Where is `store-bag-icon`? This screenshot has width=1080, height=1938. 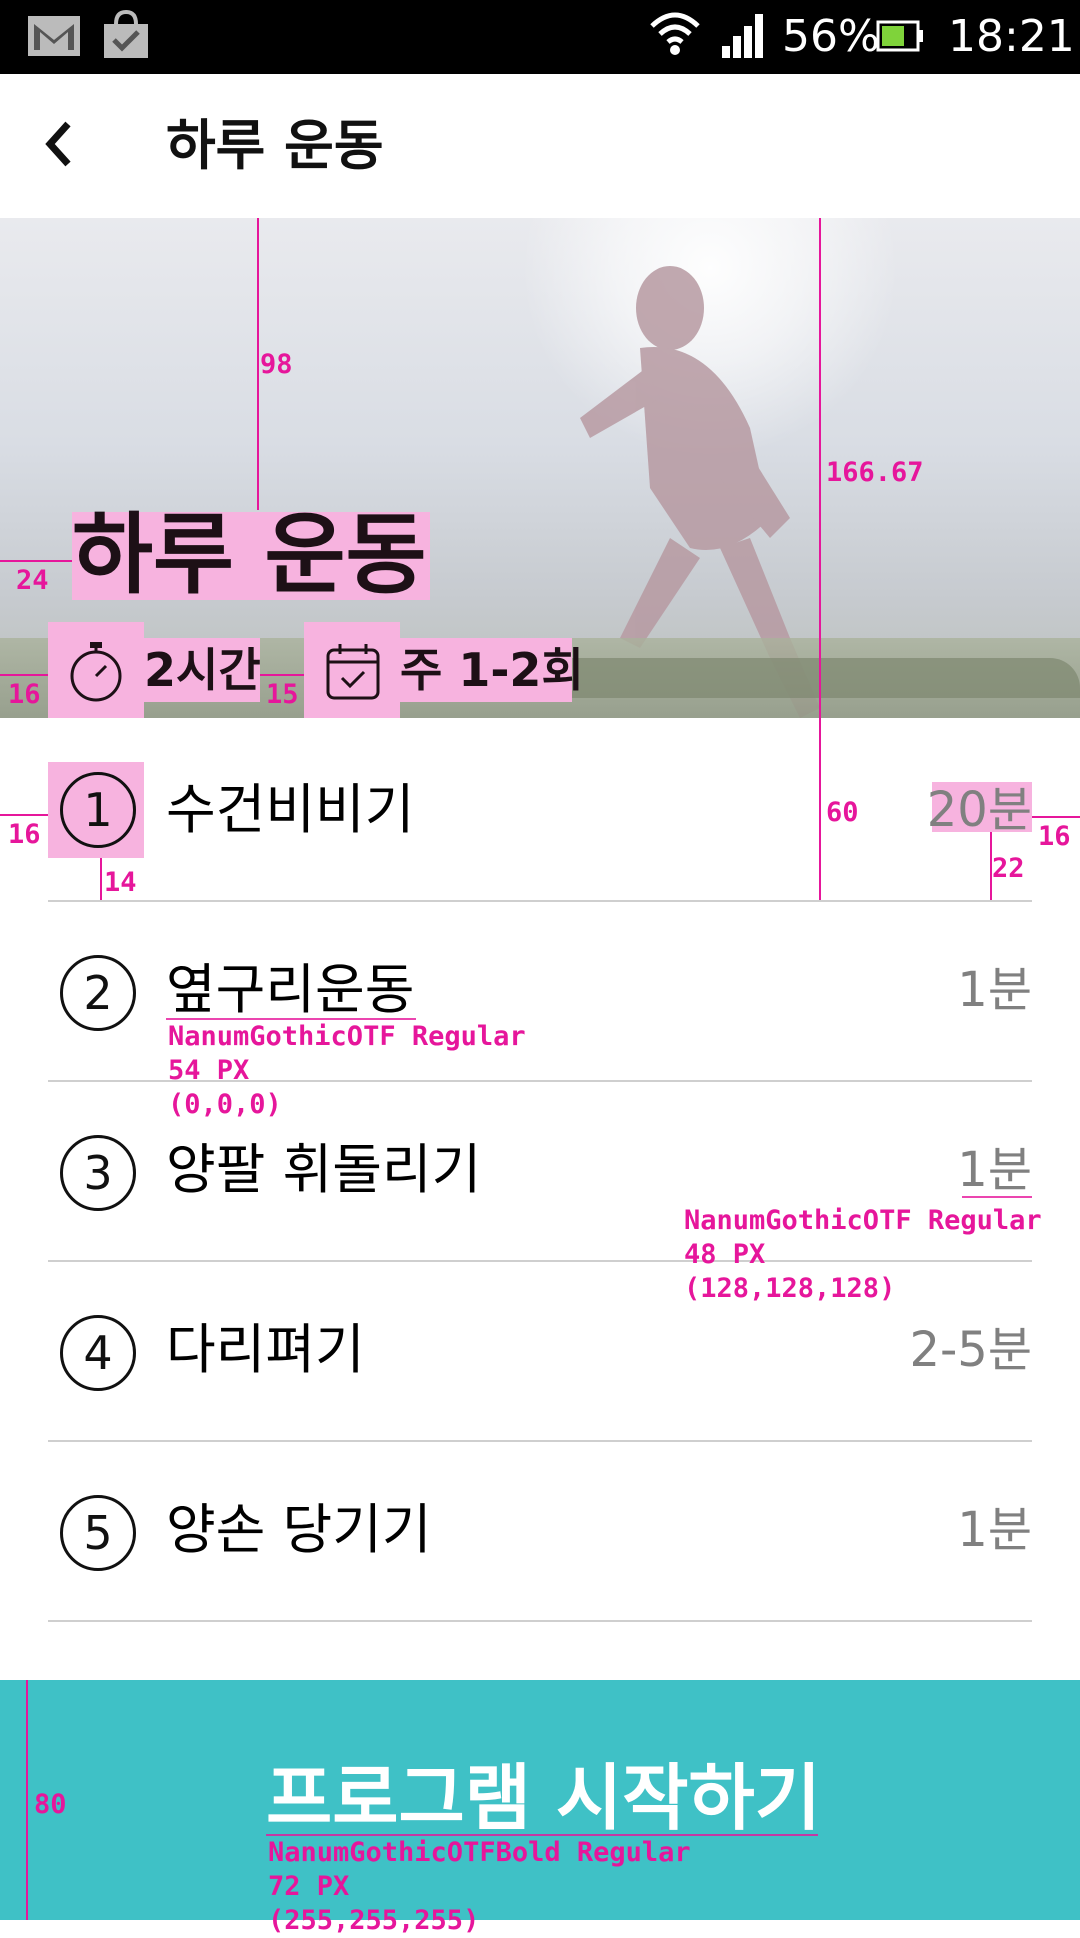
store-bag-icon is located at coordinates (126, 34).